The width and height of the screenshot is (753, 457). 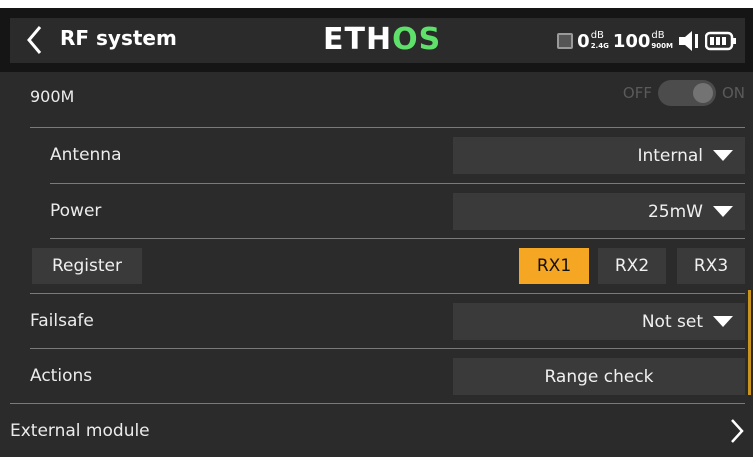 I want to click on failsafe-value: Not set, so click(x=672, y=321).